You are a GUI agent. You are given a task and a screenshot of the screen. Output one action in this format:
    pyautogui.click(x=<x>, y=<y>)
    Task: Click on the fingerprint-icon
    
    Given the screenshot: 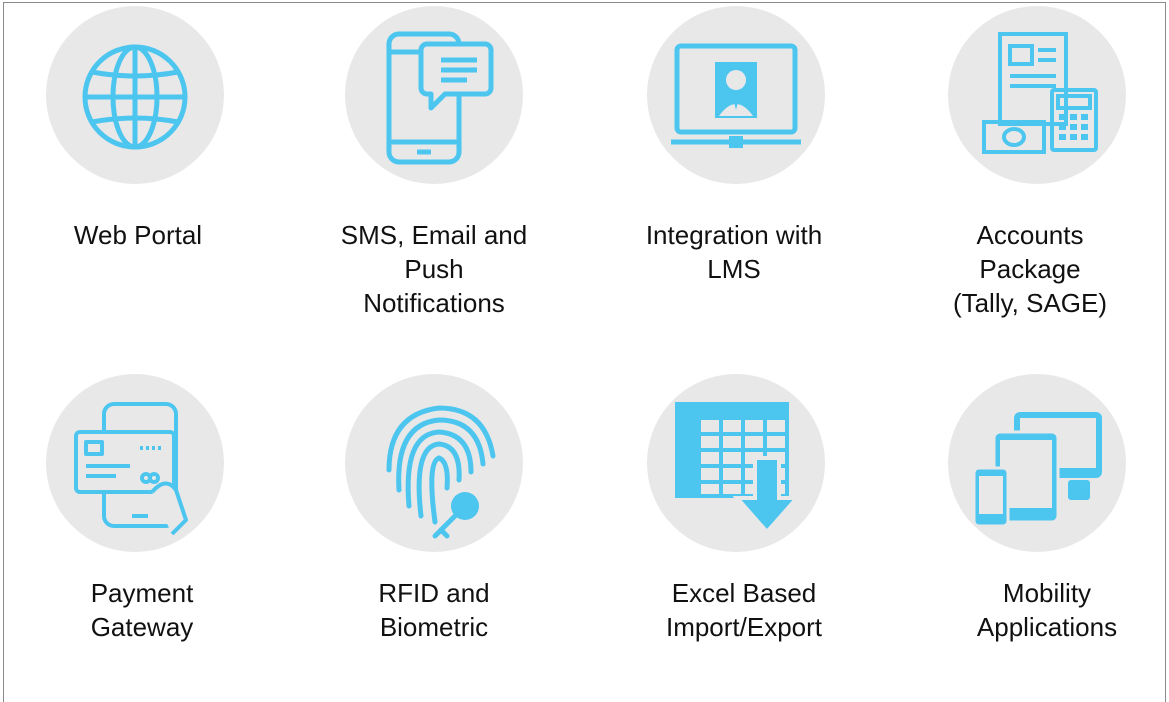 What is the action you would take?
    pyautogui.click(x=441, y=472)
    